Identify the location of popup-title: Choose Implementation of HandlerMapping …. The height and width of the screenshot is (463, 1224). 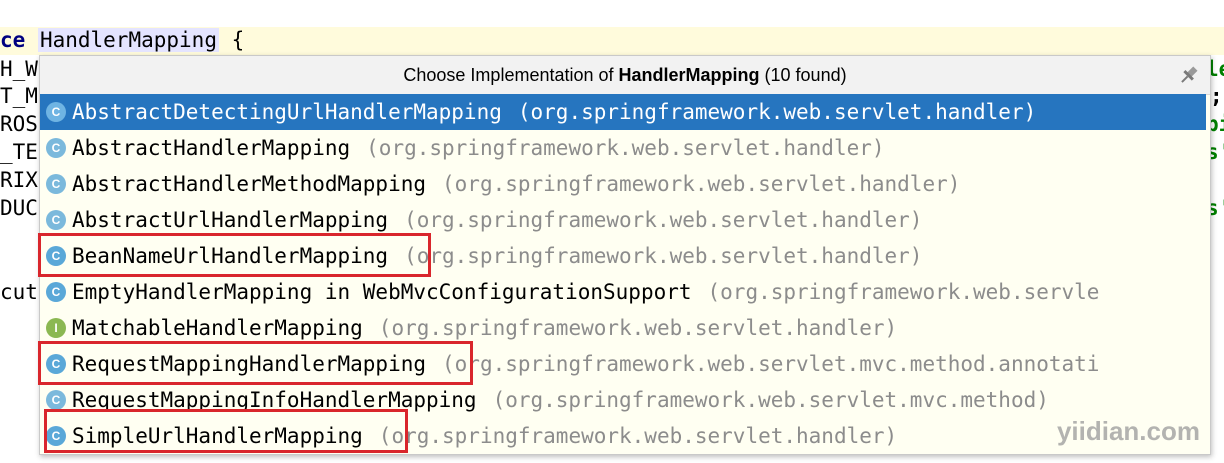
(625, 75).